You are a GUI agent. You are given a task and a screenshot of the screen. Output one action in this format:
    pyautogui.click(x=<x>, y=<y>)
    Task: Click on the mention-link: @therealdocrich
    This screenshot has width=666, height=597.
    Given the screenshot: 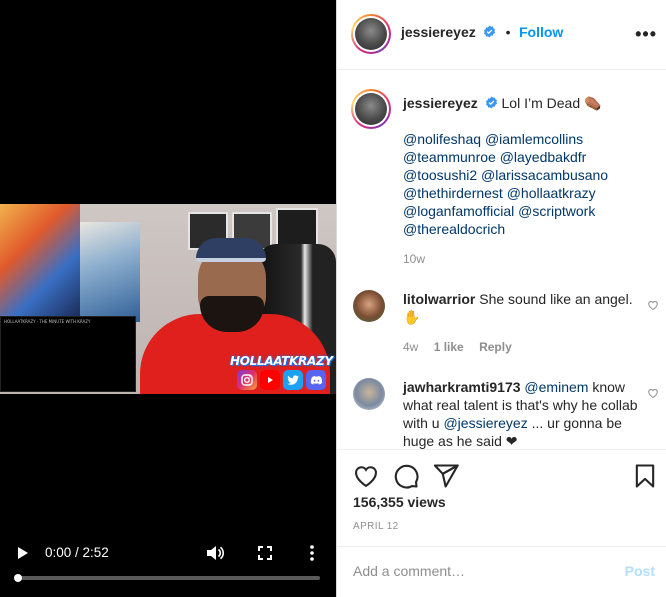 What is the action you would take?
    pyautogui.click(x=454, y=229)
    